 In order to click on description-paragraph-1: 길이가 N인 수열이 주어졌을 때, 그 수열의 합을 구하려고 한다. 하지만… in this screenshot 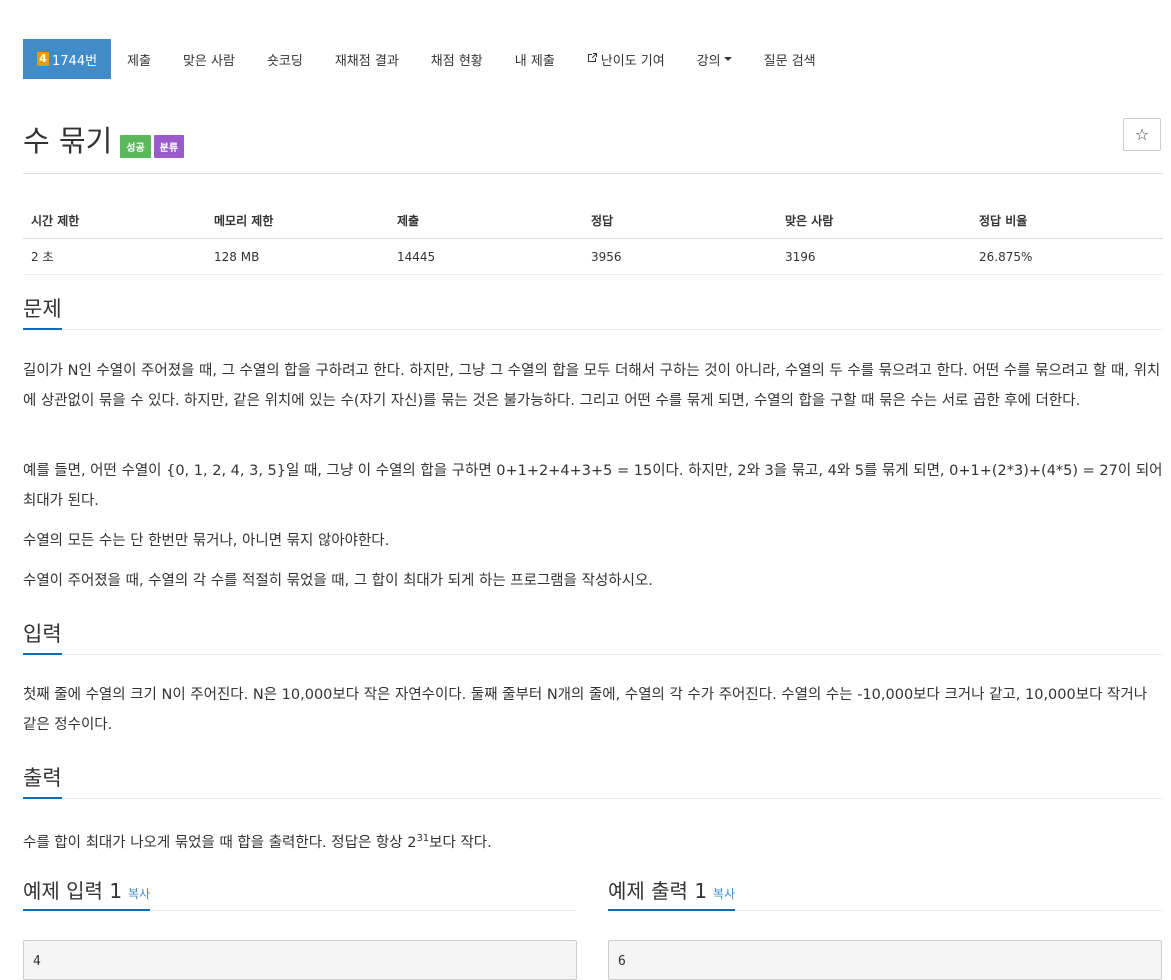, I will do `click(592, 386)`.